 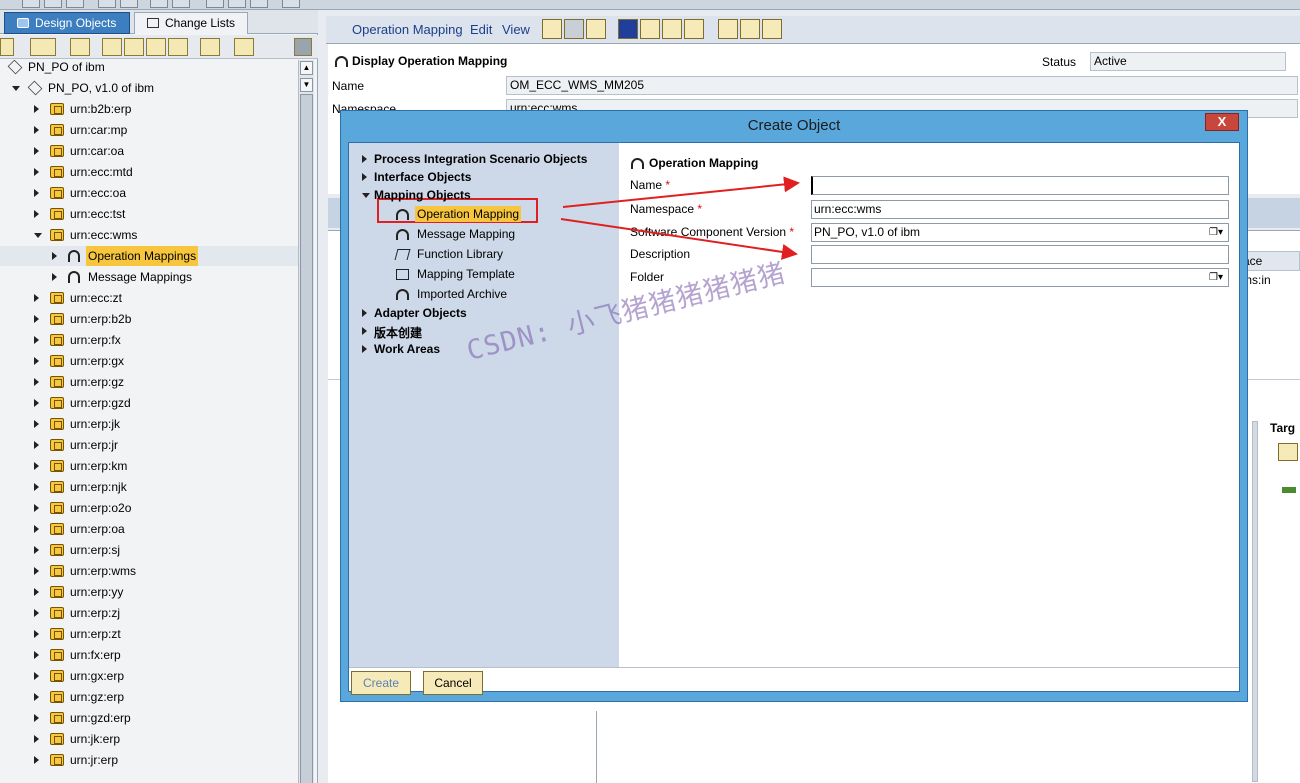 I want to click on copy-icon, so click(x=596, y=29).